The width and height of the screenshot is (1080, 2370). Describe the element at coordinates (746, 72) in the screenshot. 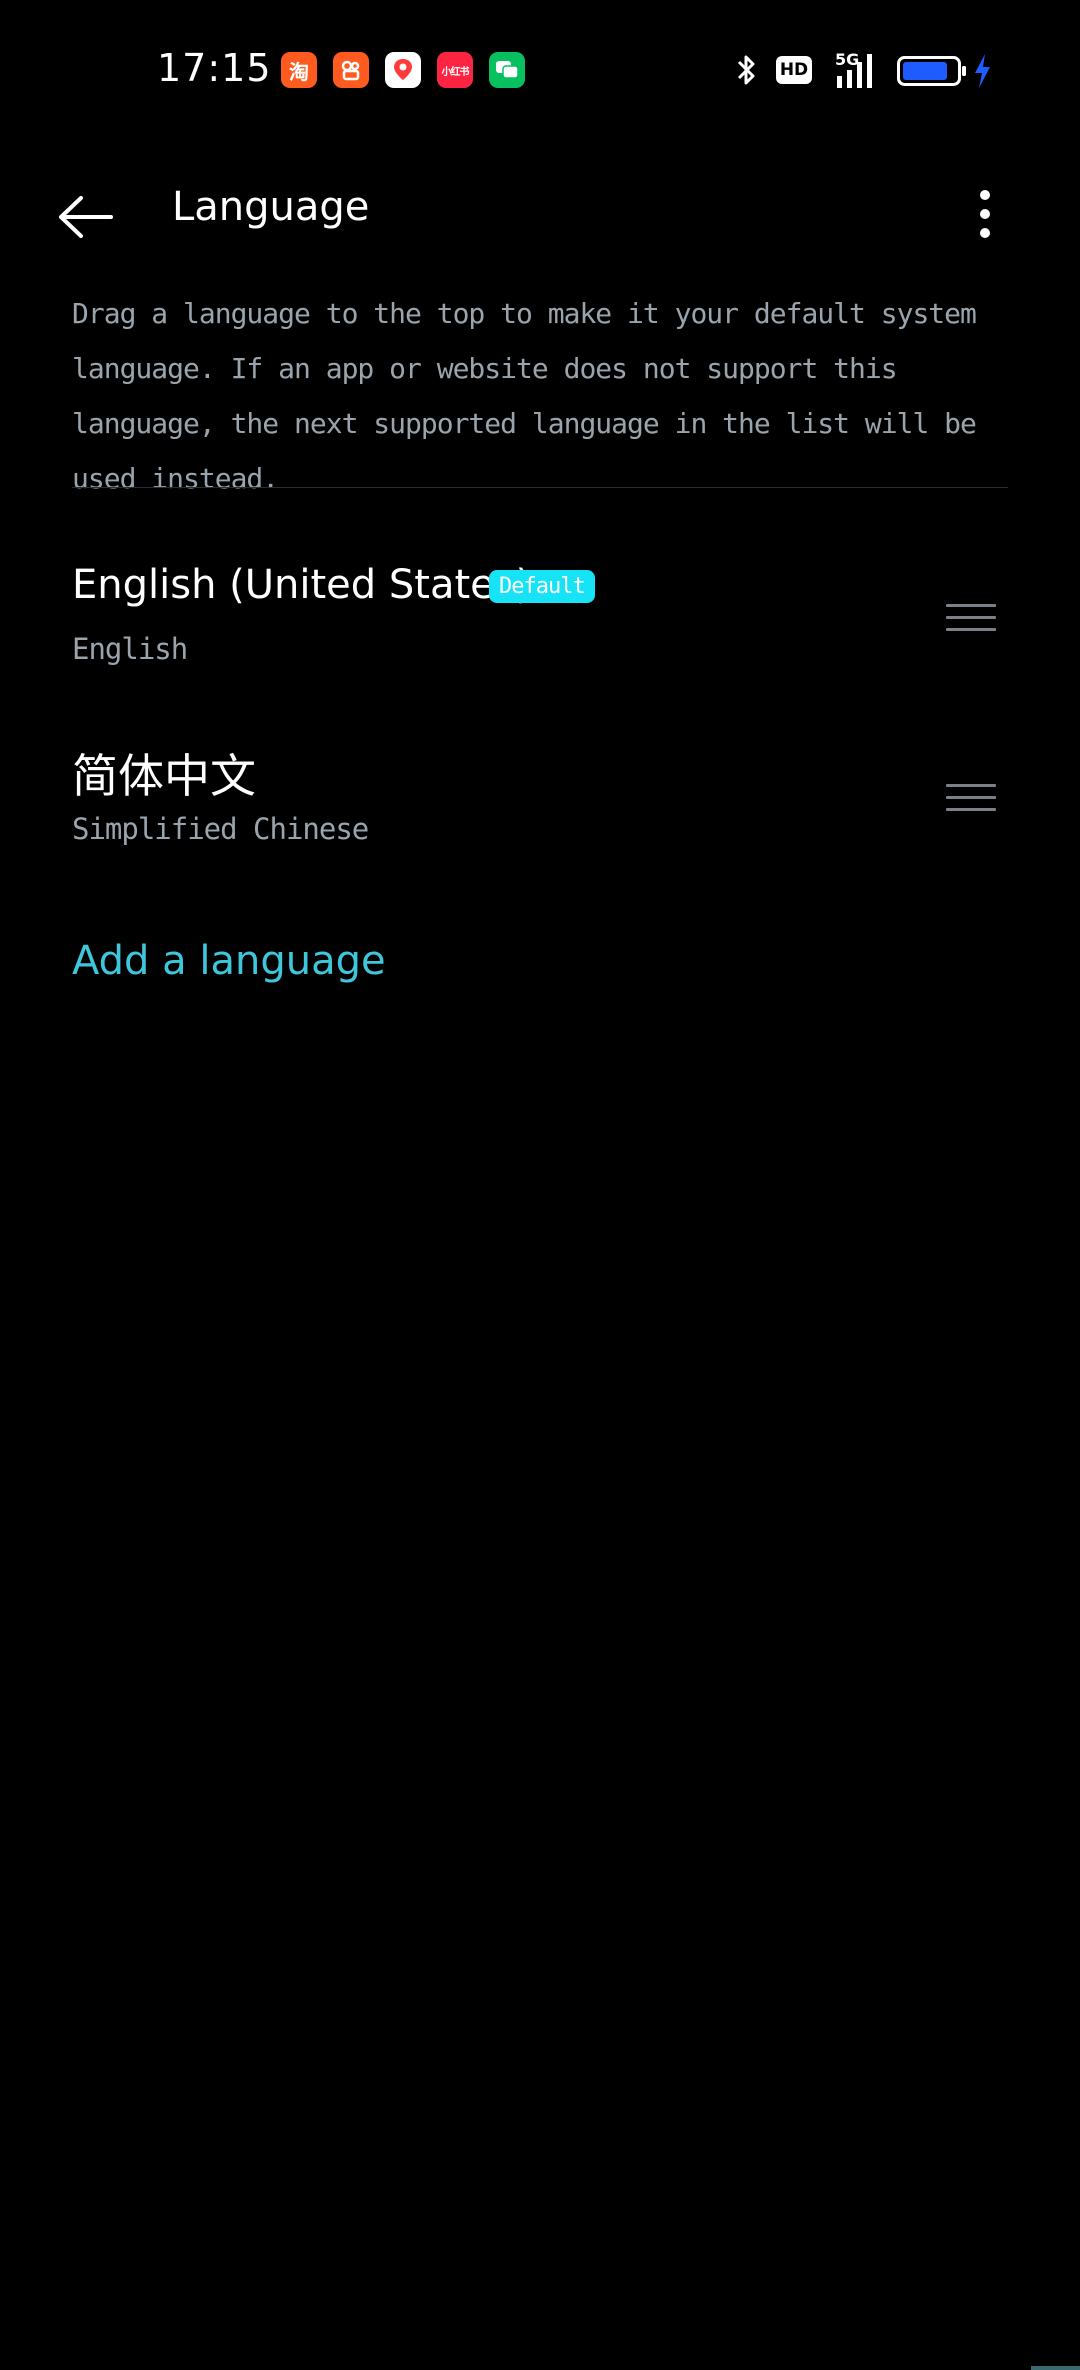

I see `bluetooth-icon` at that location.